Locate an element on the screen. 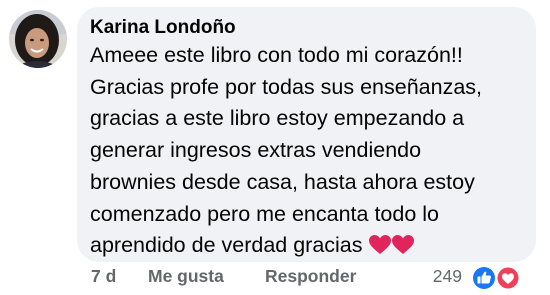  comment-line: Gracias profe por todas sus enseñanzas, is located at coordinates (286, 86).